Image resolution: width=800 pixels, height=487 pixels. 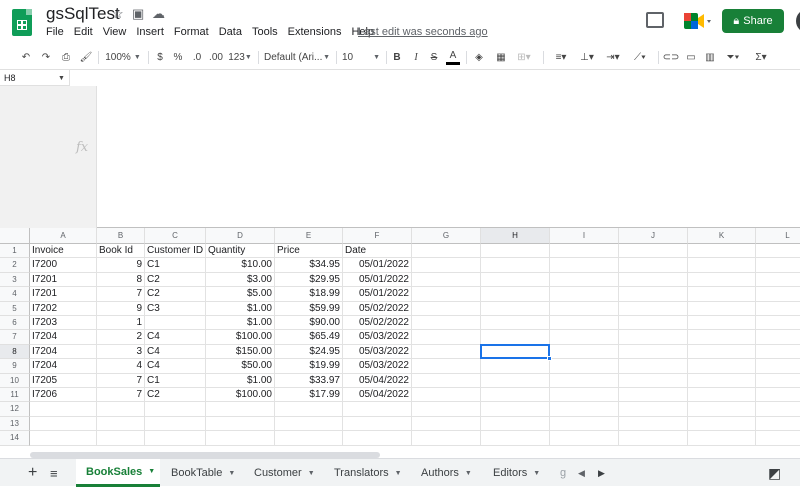 What do you see at coordinates (778, 424) in the screenshot?
I see `cell-l13` at bounding box center [778, 424].